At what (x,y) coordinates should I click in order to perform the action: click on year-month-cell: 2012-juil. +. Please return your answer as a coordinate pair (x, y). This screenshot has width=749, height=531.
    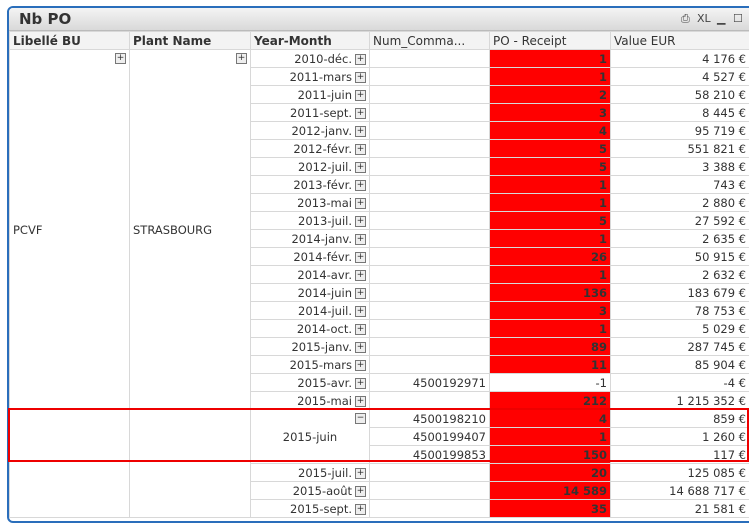
    Looking at the image, I should click on (310, 166).